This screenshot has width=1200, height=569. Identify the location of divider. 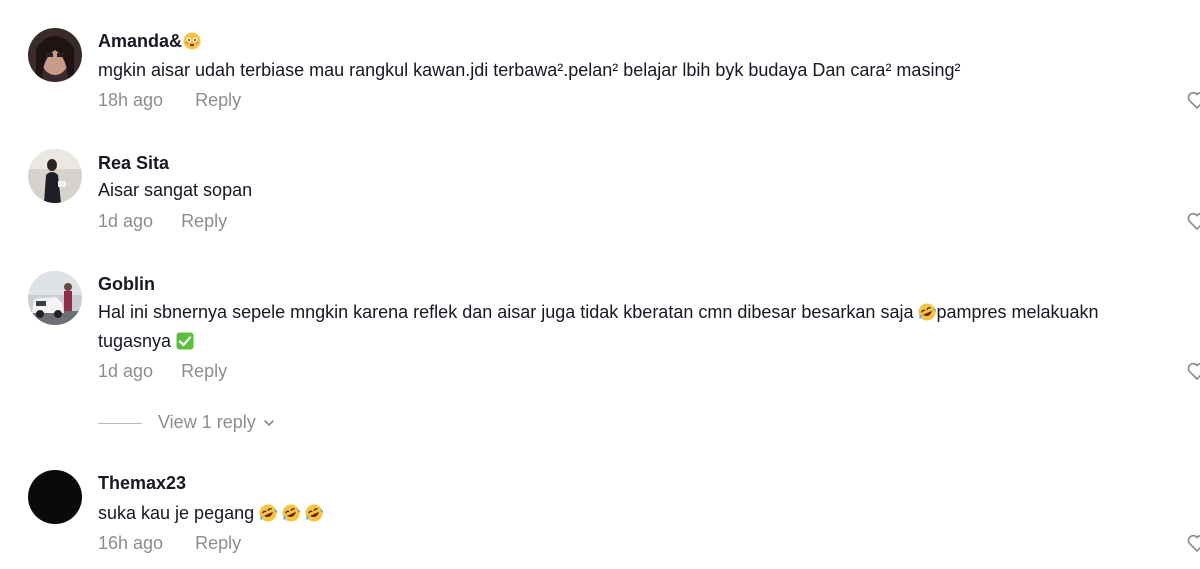
(120, 423).